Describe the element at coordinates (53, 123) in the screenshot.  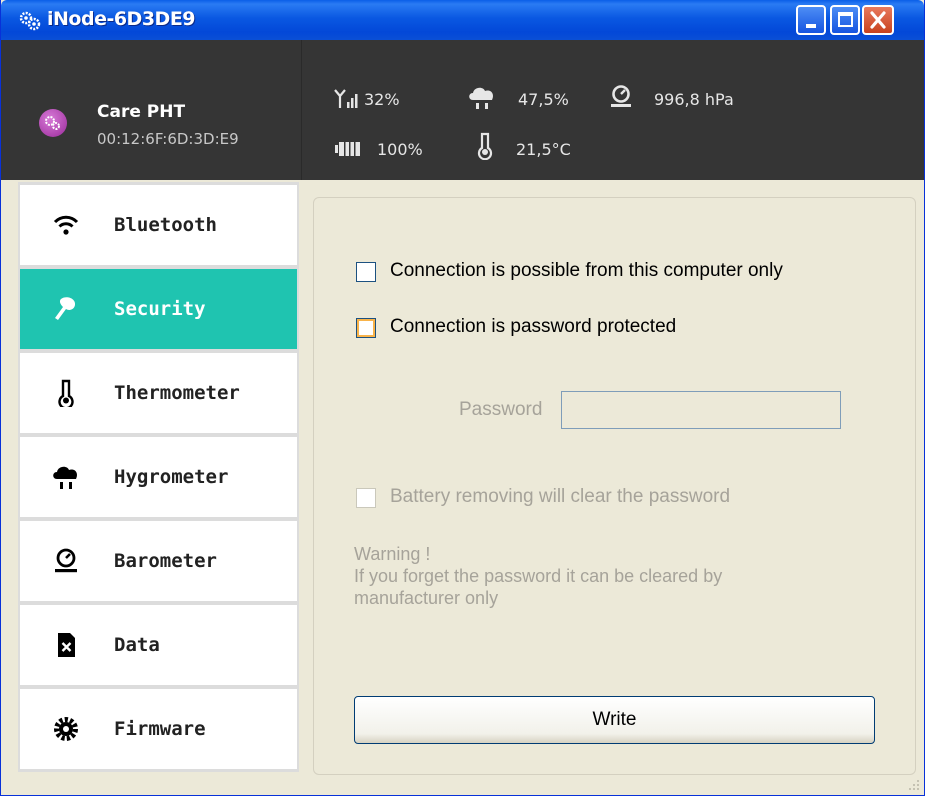
I see `device-avatar-icon` at that location.